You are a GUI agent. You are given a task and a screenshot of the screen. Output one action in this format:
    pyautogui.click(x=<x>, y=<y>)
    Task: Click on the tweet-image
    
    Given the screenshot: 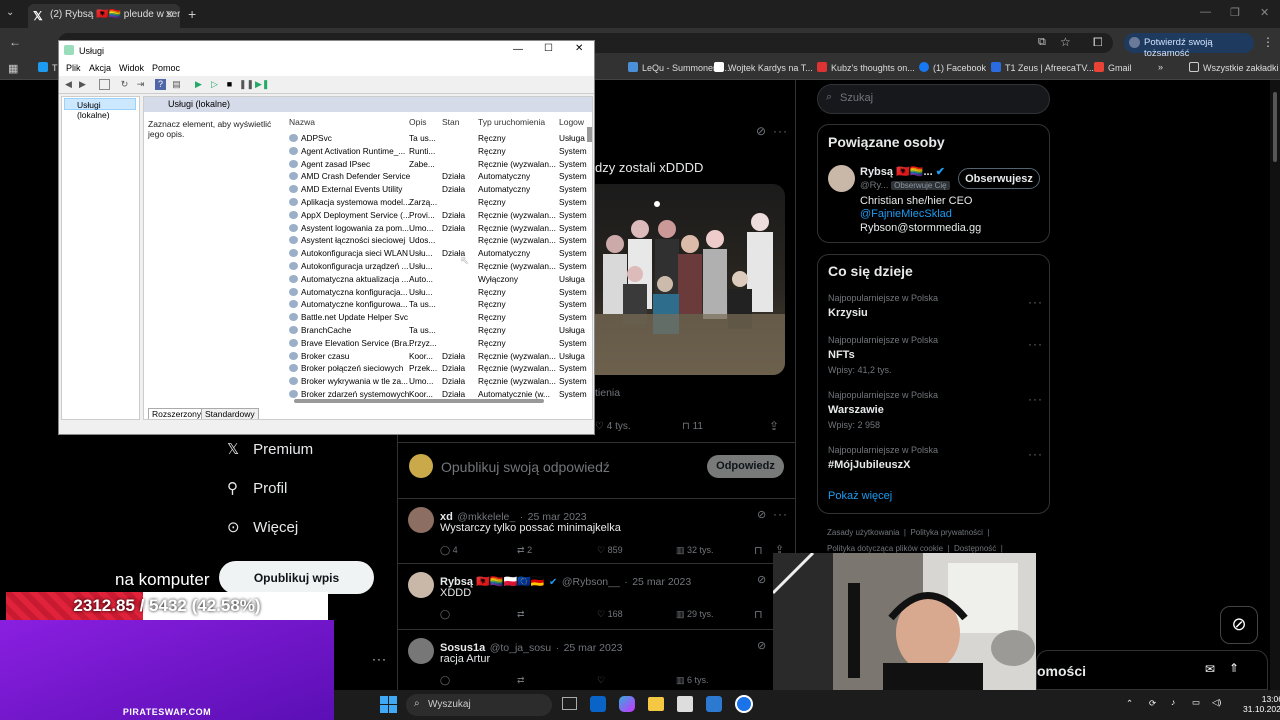 What is the action you would take?
    pyautogui.click(x=690, y=279)
    